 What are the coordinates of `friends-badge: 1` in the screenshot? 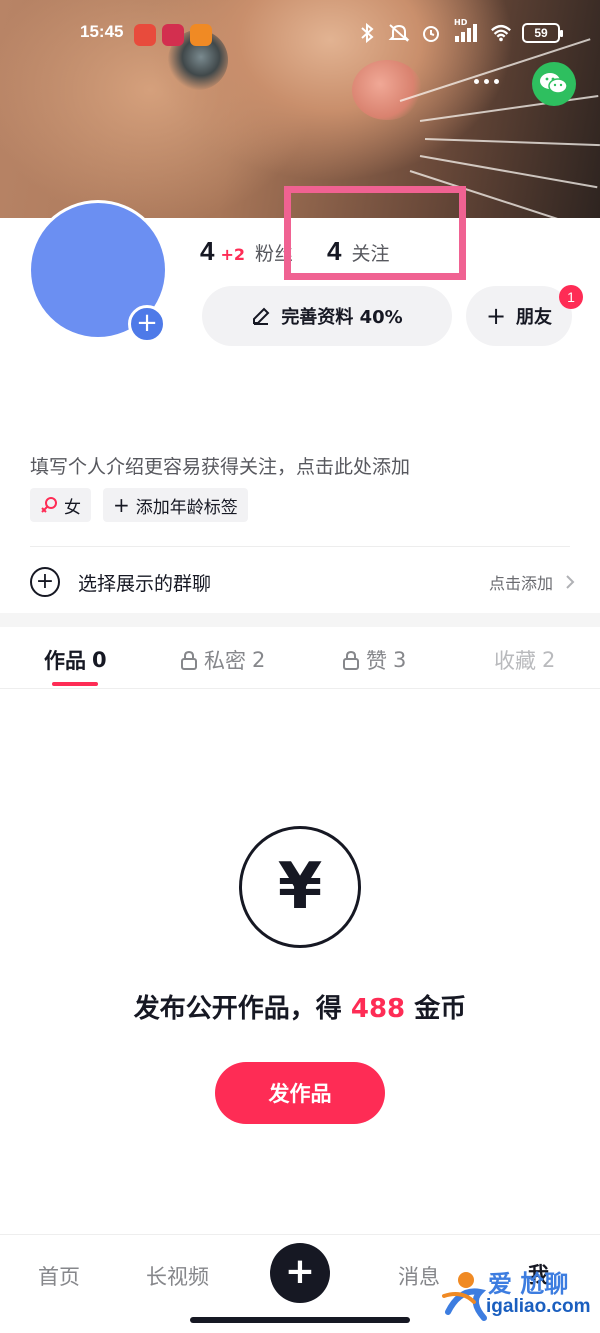 It's located at (571, 297).